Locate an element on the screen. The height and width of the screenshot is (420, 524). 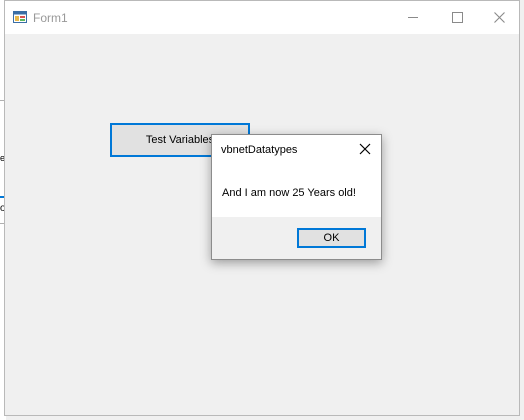
ok-button: OK is located at coordinates (331, 238).